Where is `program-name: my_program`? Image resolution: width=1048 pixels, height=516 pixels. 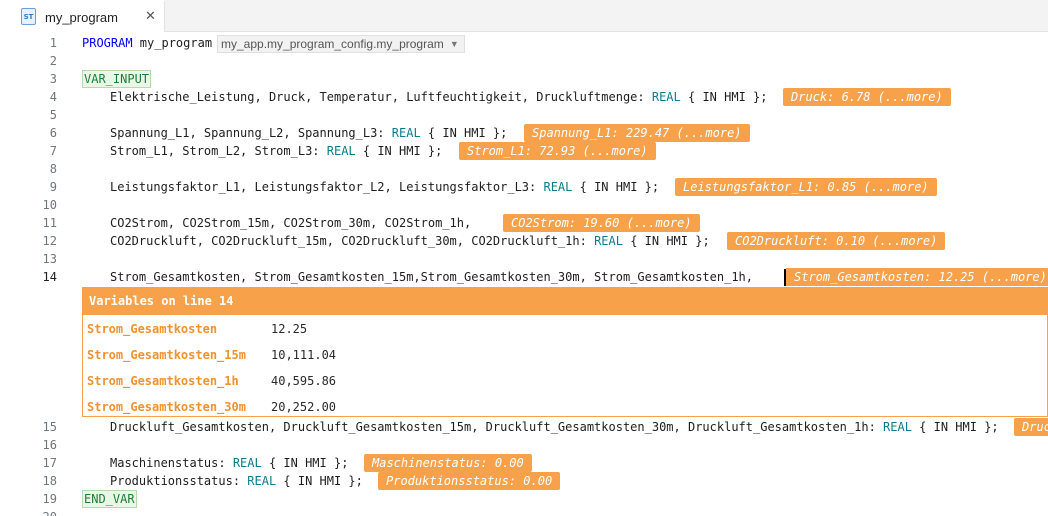
program-name: my_program is located at coordinates (172, 43).